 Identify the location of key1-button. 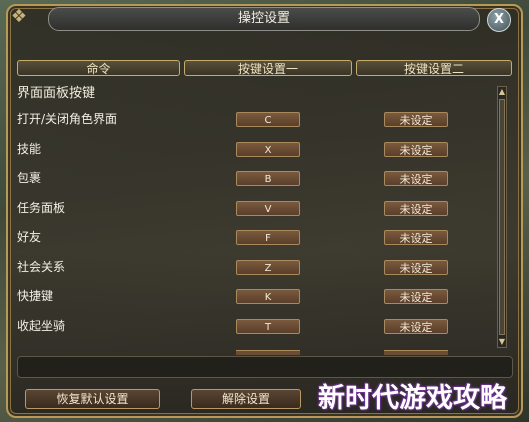
(268, 352).